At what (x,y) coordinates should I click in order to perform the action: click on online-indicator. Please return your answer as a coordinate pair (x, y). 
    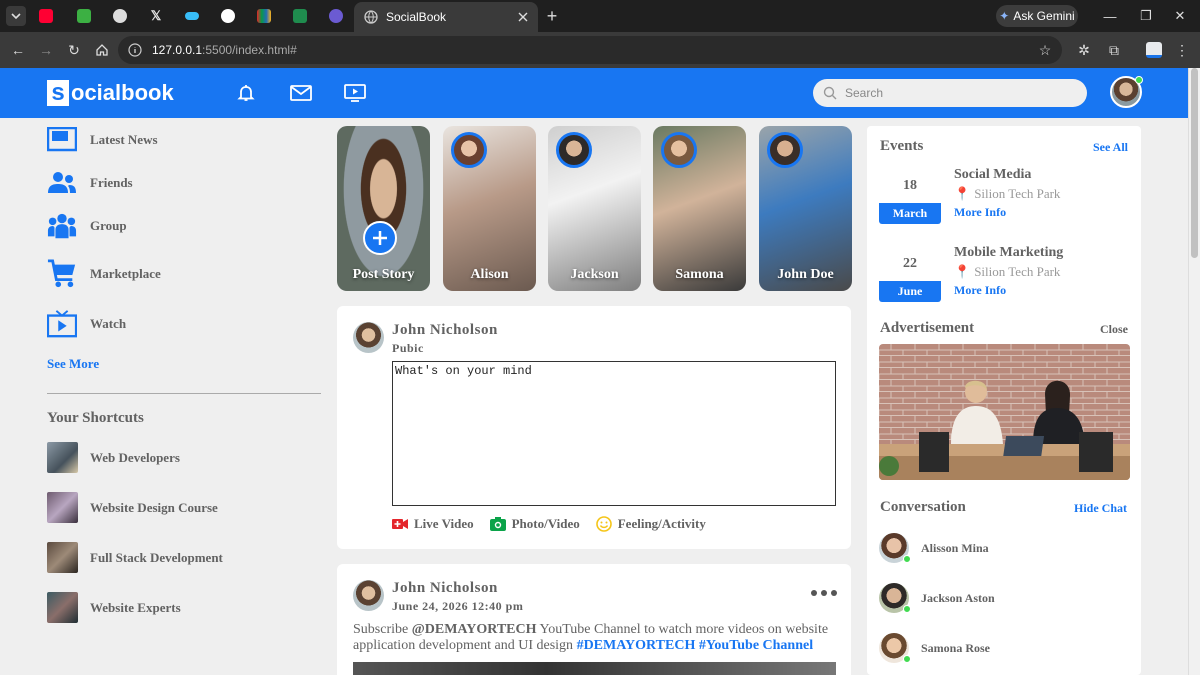
    Looking at the image, I should click on (907, 609).